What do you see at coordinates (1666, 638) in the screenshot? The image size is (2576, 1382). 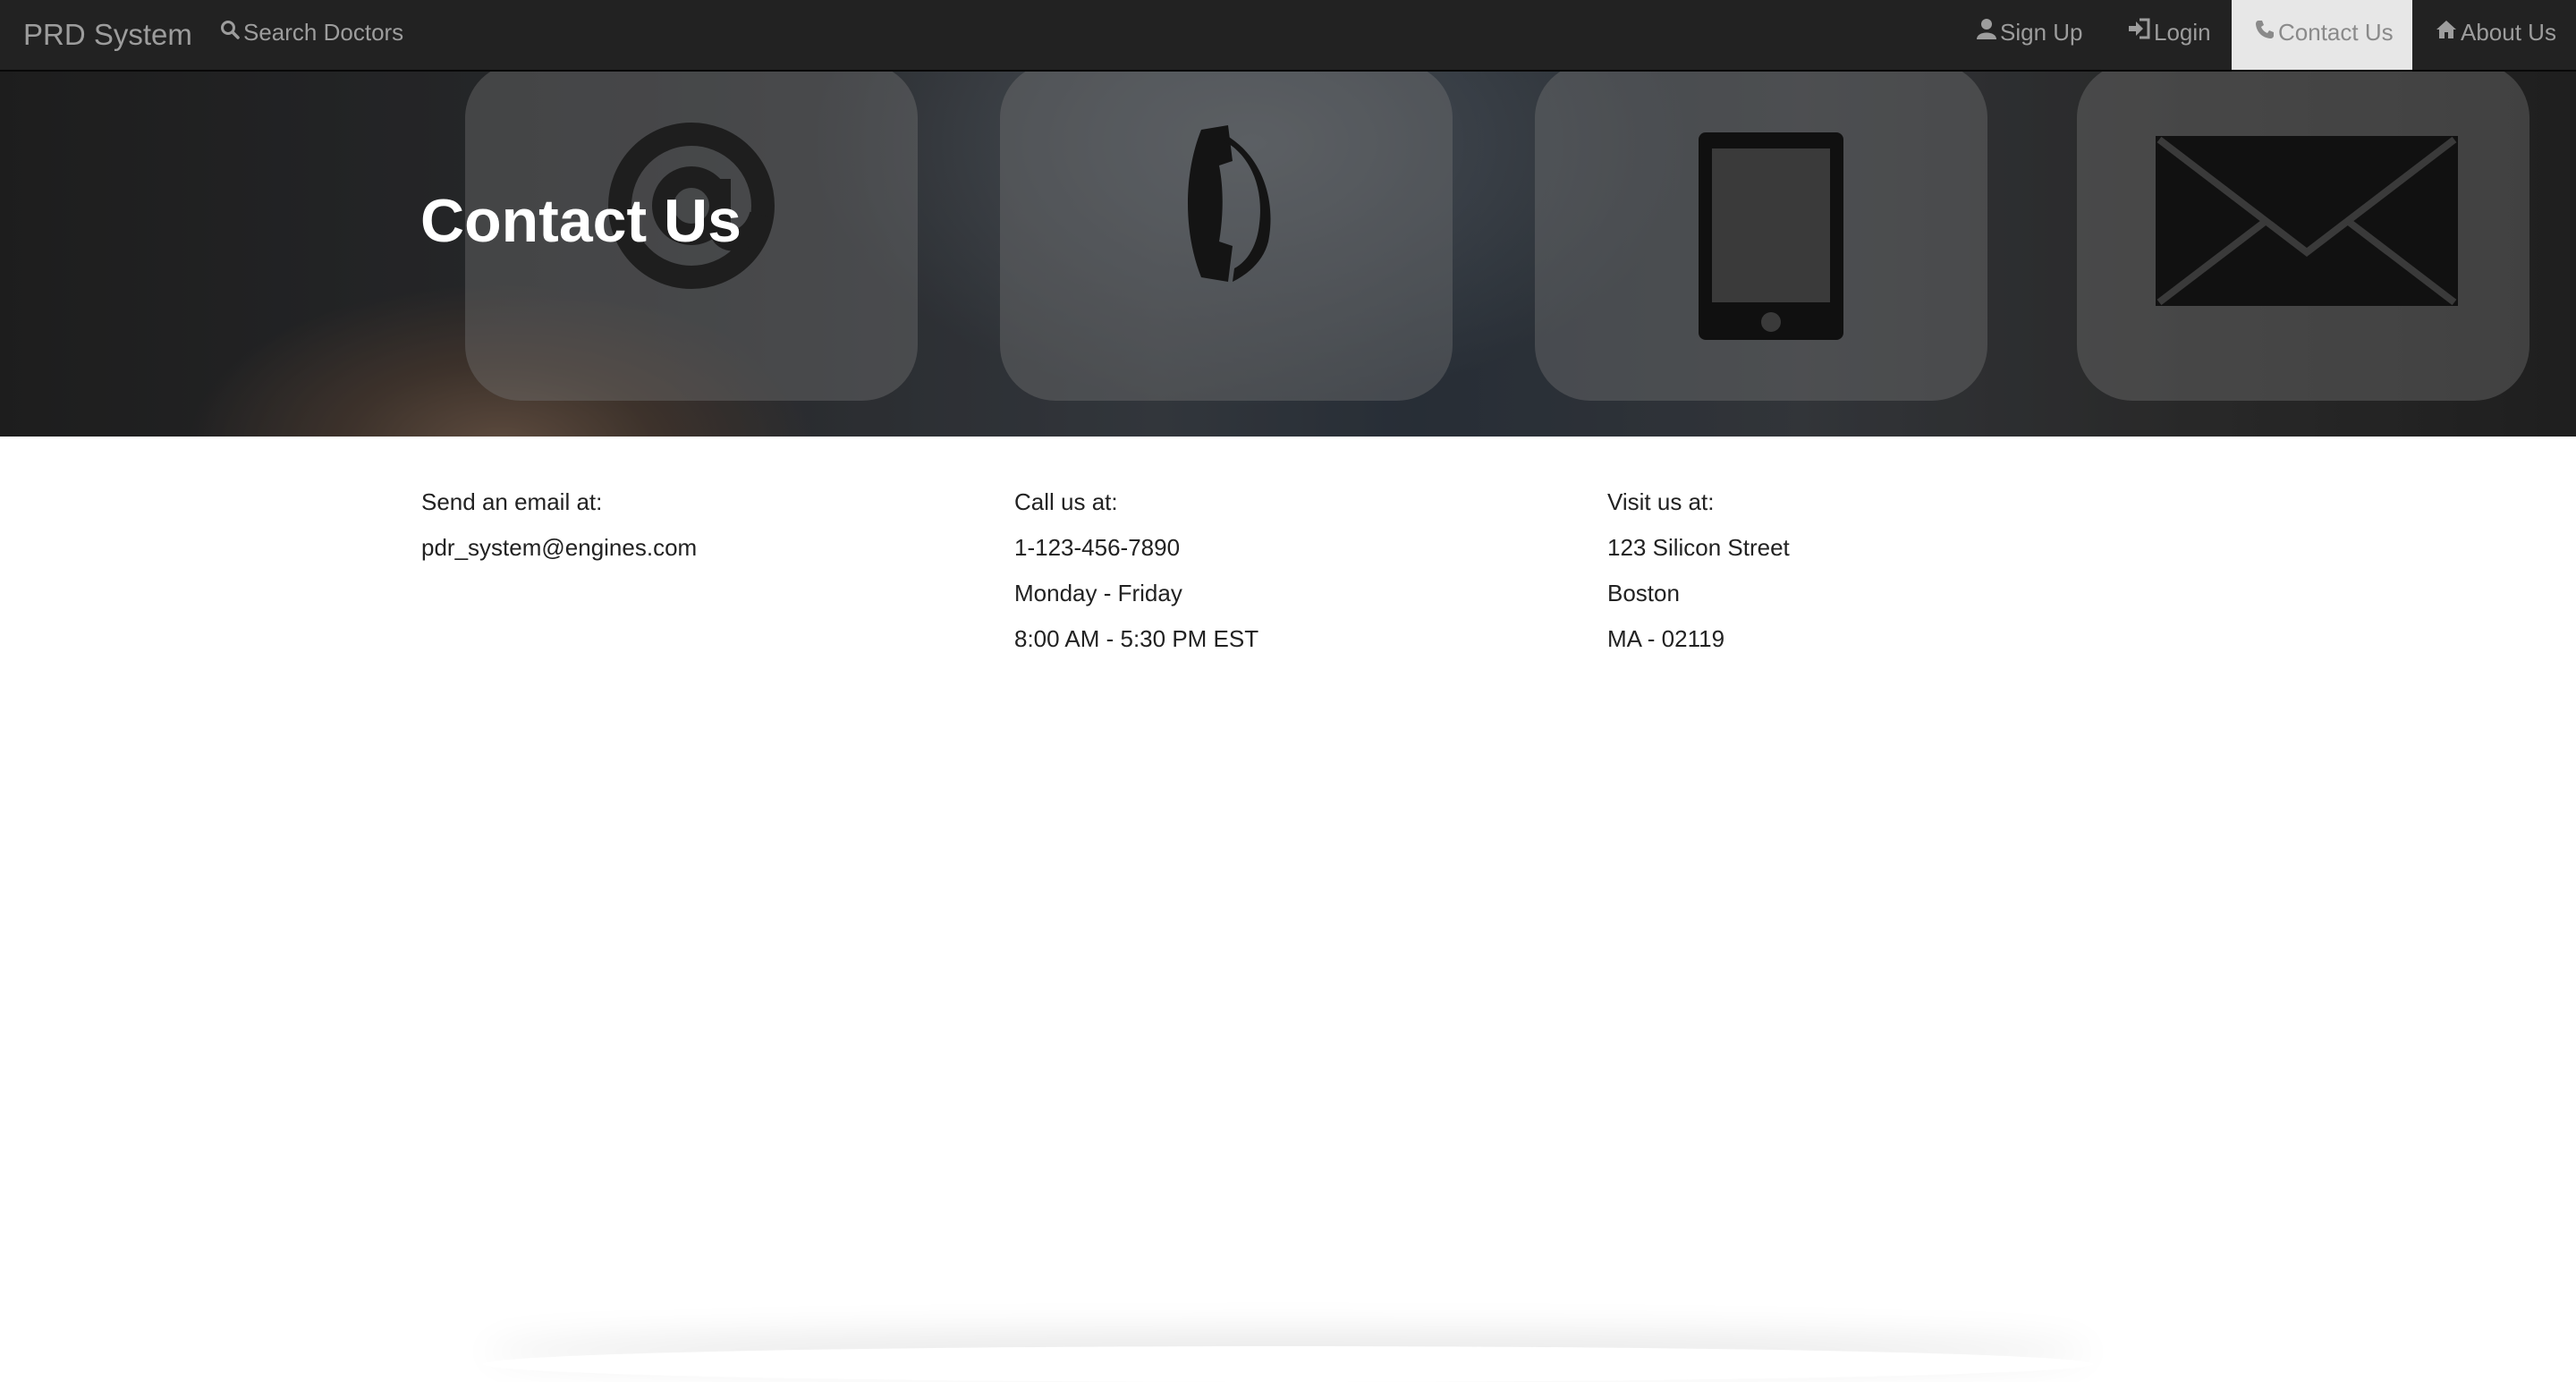 I see `state-zip: MA - 02119` at bounding box center [1666, 638].